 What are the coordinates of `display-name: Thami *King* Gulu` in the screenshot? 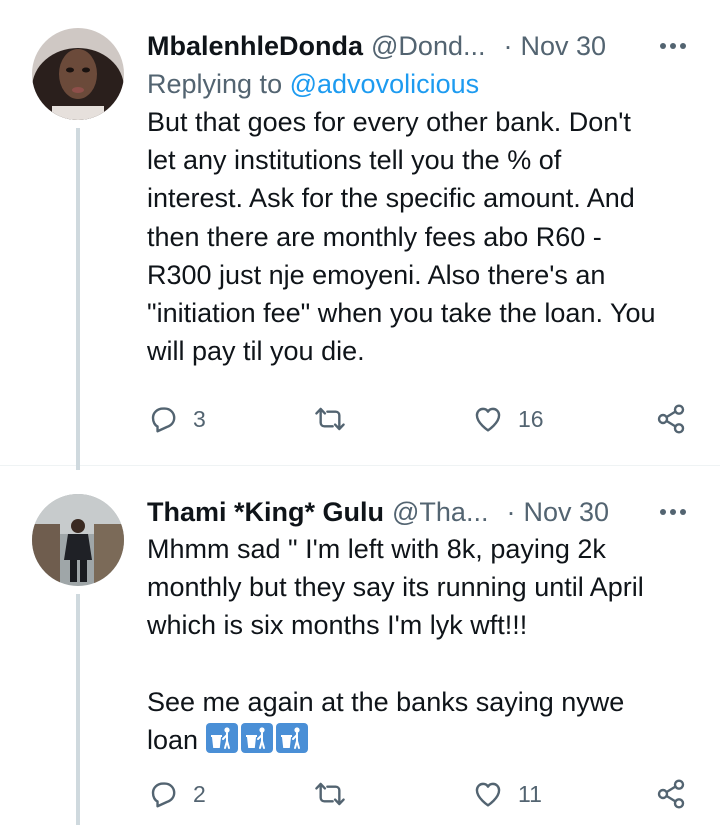 It's located at (265, 512).